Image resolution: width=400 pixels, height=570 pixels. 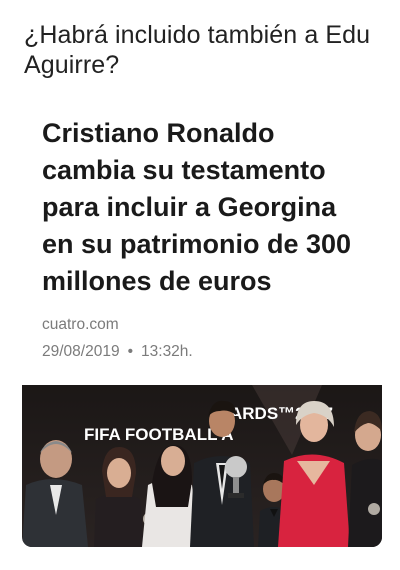 I want to click on article-meta: 29/08/2019 • 13:32h., so click(x=117, y=352).